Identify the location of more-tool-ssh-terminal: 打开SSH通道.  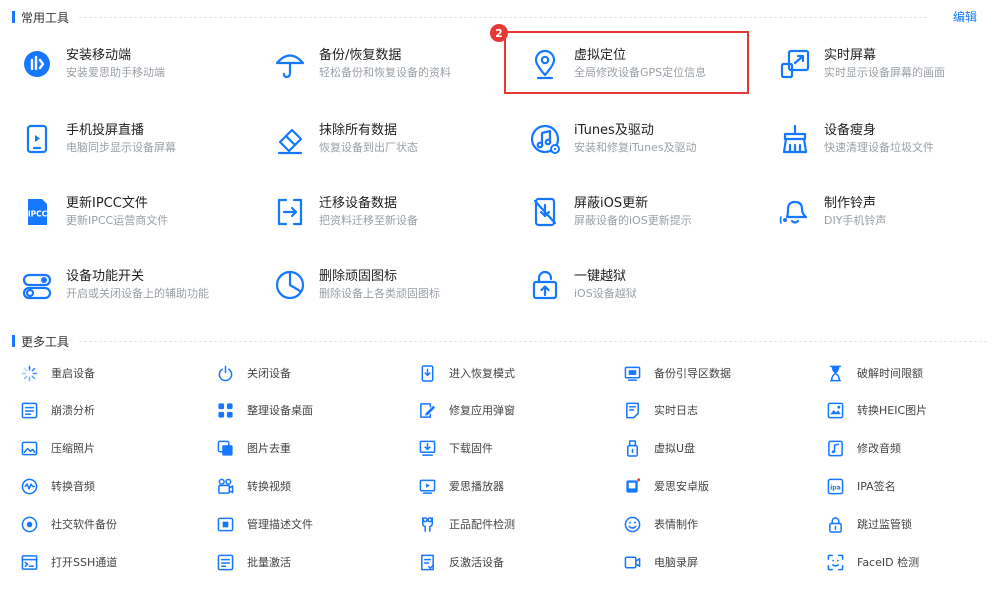
(68, 562).